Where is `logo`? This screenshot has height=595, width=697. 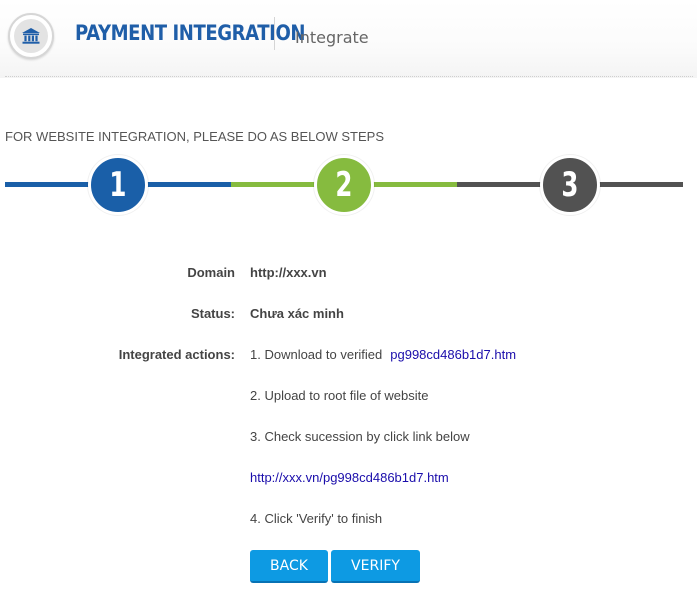
logo is located at coordinates (31, 36).